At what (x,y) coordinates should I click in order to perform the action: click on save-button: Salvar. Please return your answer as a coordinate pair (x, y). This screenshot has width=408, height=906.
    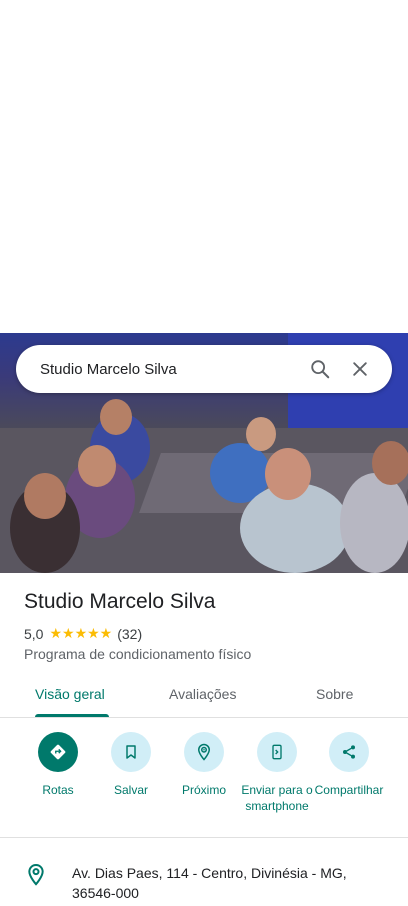
    Looking at the image, I should click on (131, 765).